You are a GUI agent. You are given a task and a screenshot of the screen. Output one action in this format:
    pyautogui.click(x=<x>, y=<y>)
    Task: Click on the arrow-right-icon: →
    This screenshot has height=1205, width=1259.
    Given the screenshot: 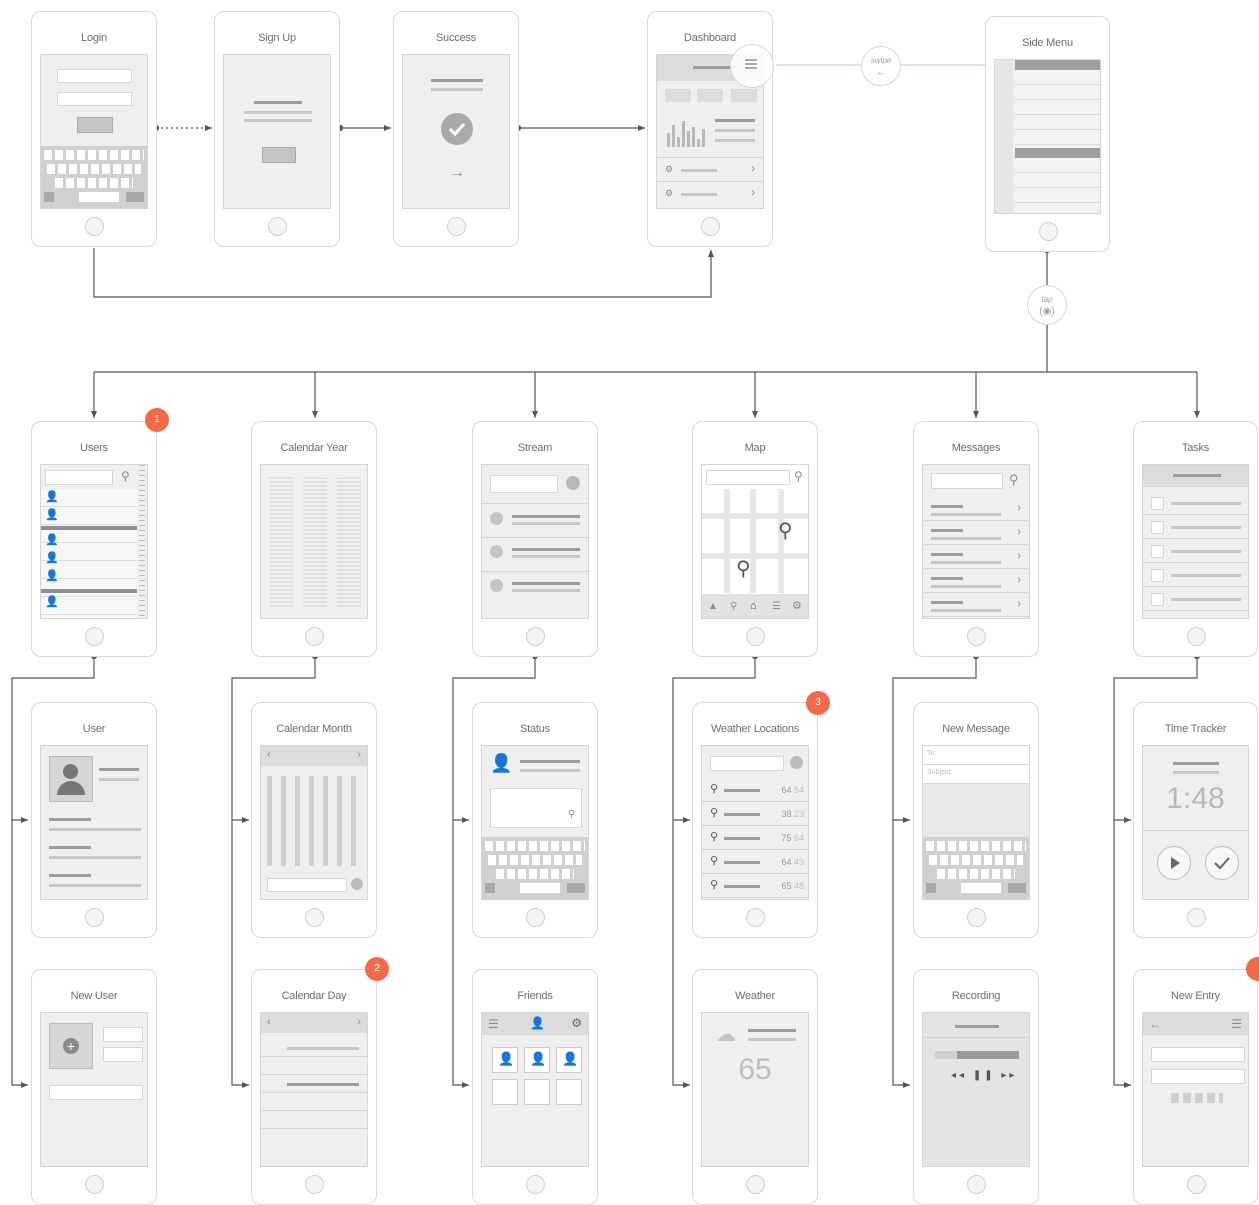 What is the action you would take?
    pyautogui.click(x=457, y=173)
    